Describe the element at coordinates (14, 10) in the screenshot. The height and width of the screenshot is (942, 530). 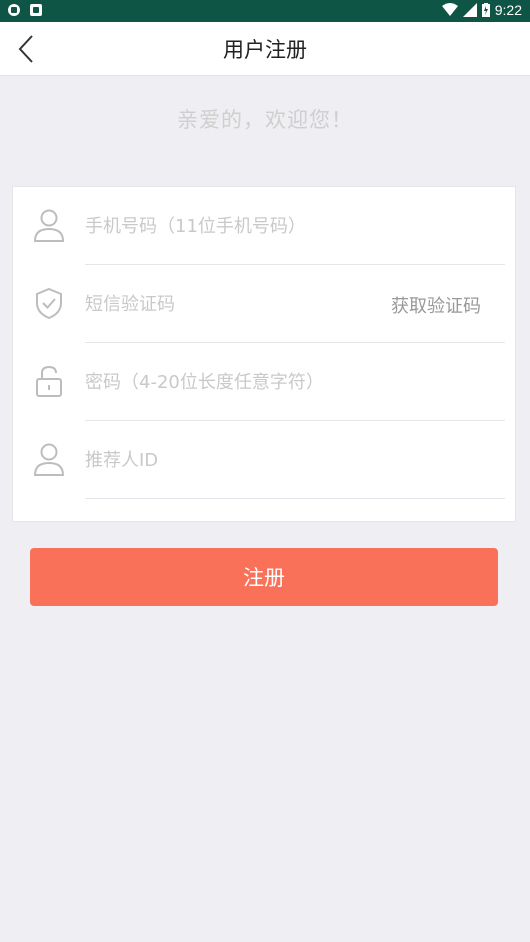
I see `shield-notification-icon` at that location.